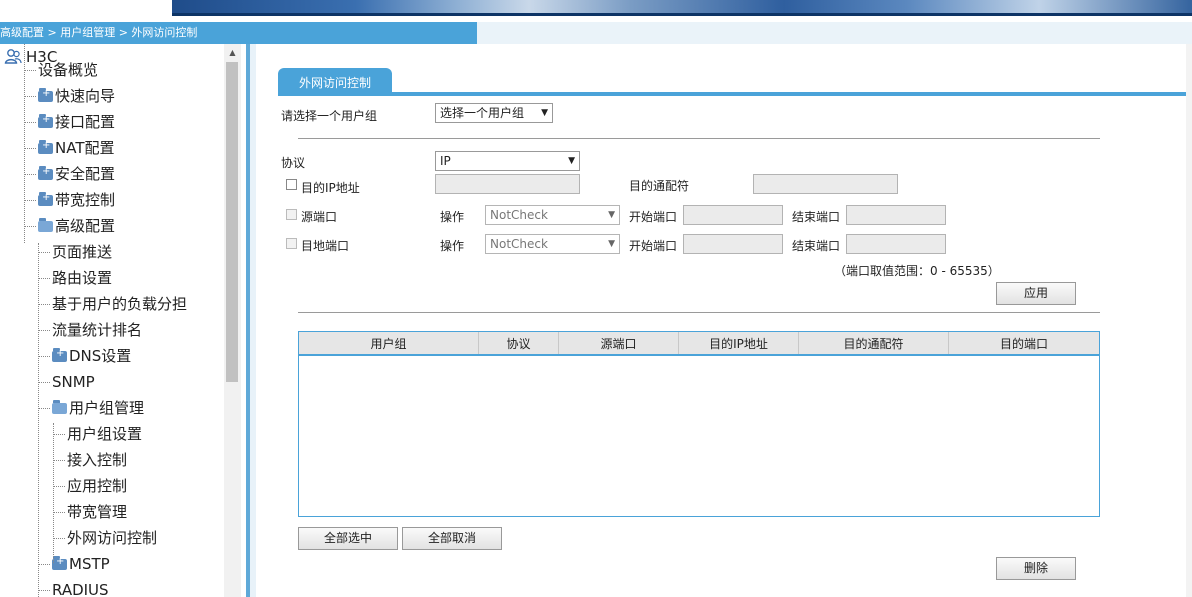 Image resolution: width=1192 pixels, height=597 pixels. I want to click on col-src-port: 源端口, so click(619, 343).